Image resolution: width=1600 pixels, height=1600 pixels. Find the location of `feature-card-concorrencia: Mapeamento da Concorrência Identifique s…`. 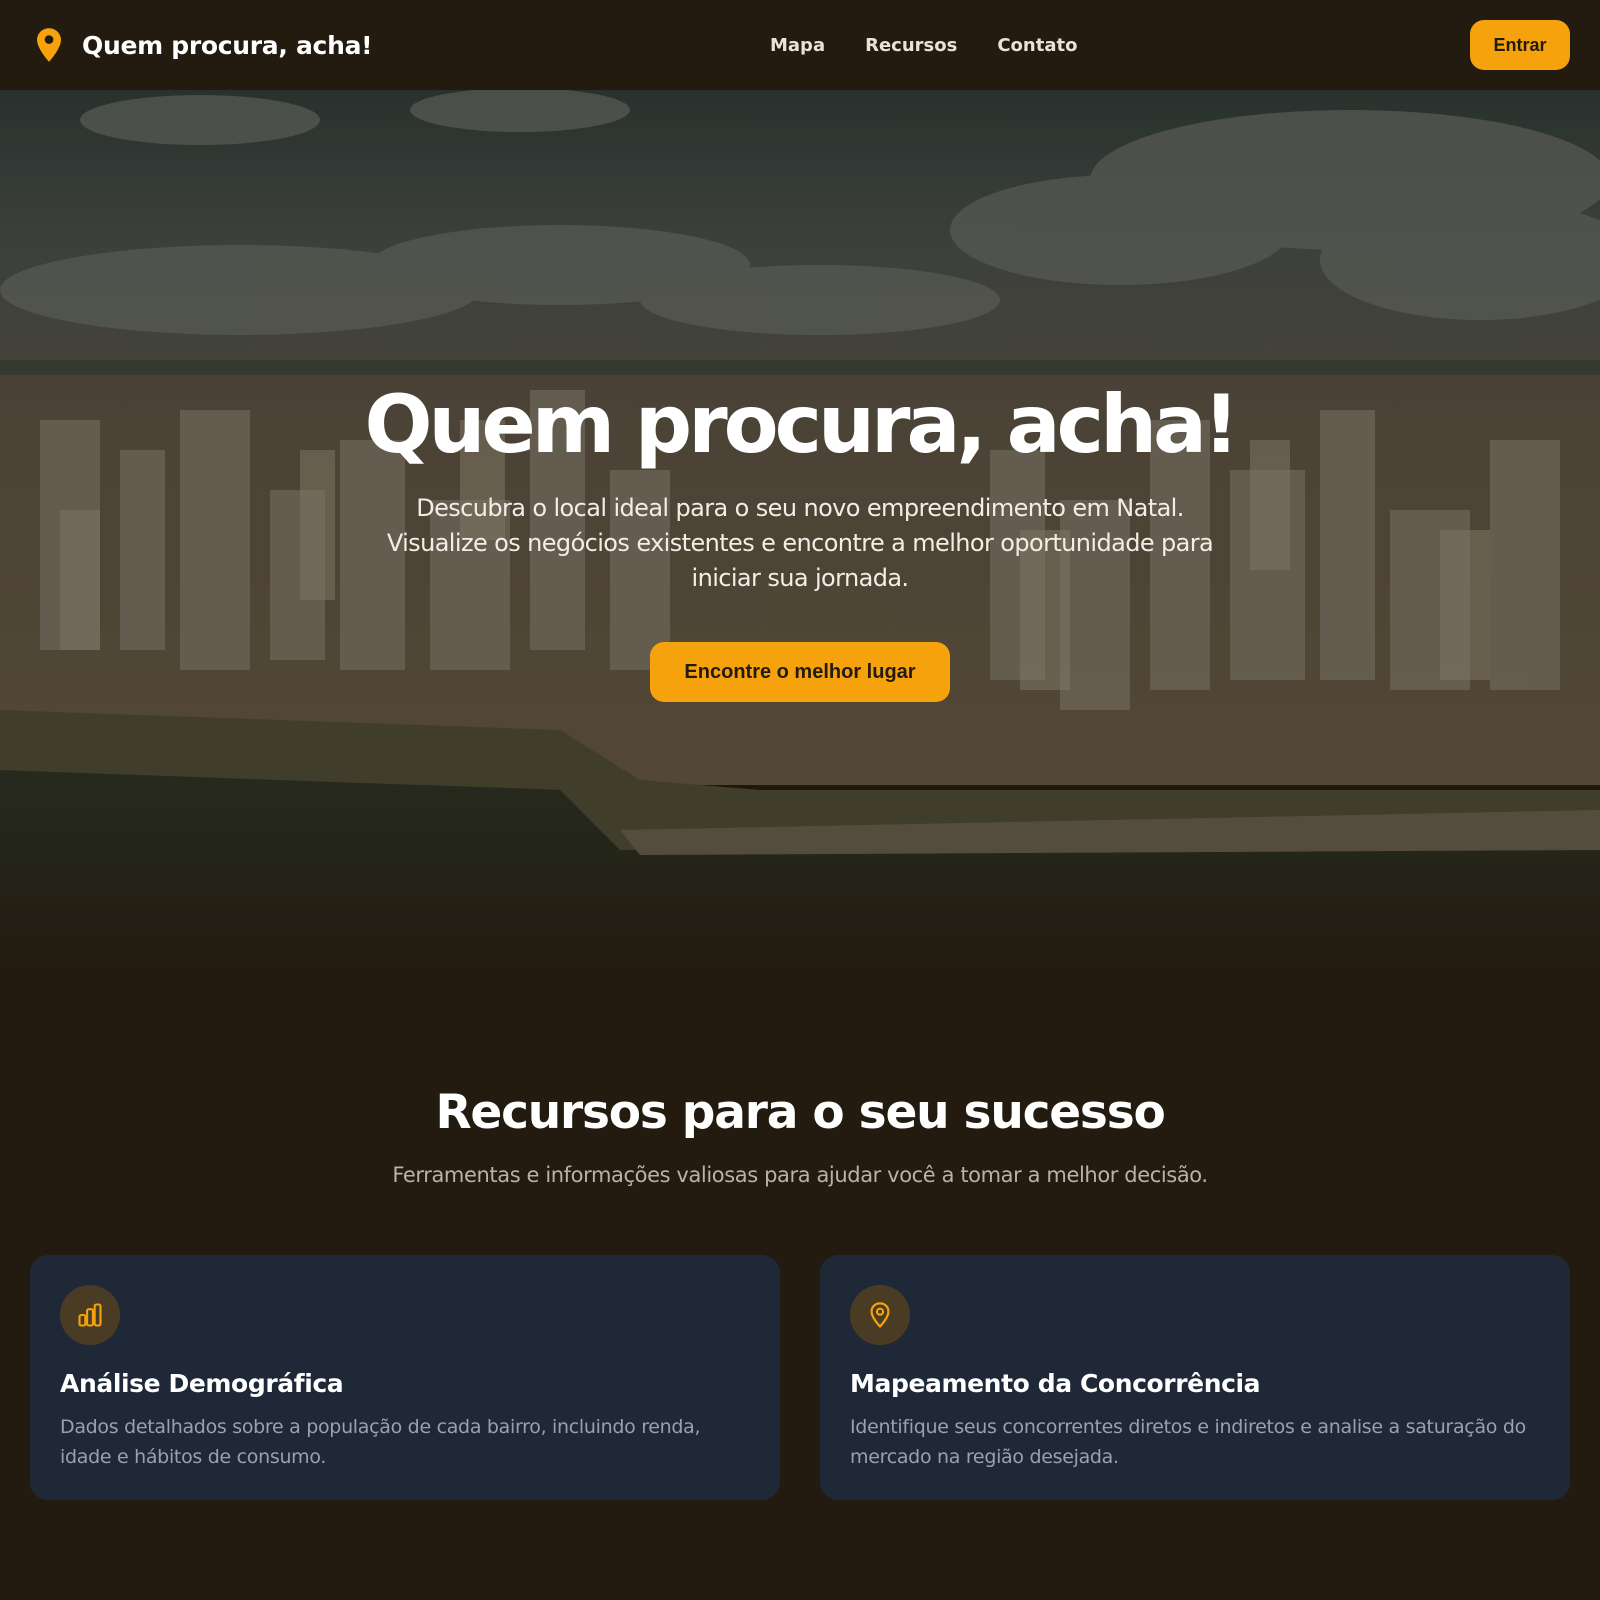

feature-card-concorrencia: Mapeamento da Concorrência Identifique s… is located at coordinates (1195, 1377).